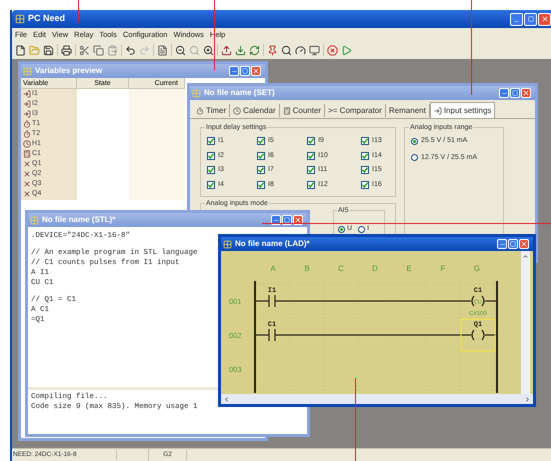 Image resolution: width=551 pixels, height=461 pixels. Describe the element at coordinates (208, 50) in the screenshot. I see `zoom-in-icon` at that location.